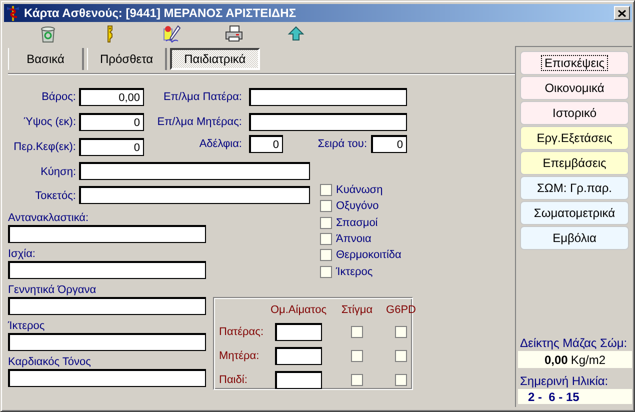 Image resolution: width=635 pixels, height=412 pixels. I want to click on age-label: Σημερινή Ηλικία:, so click(565, 381).